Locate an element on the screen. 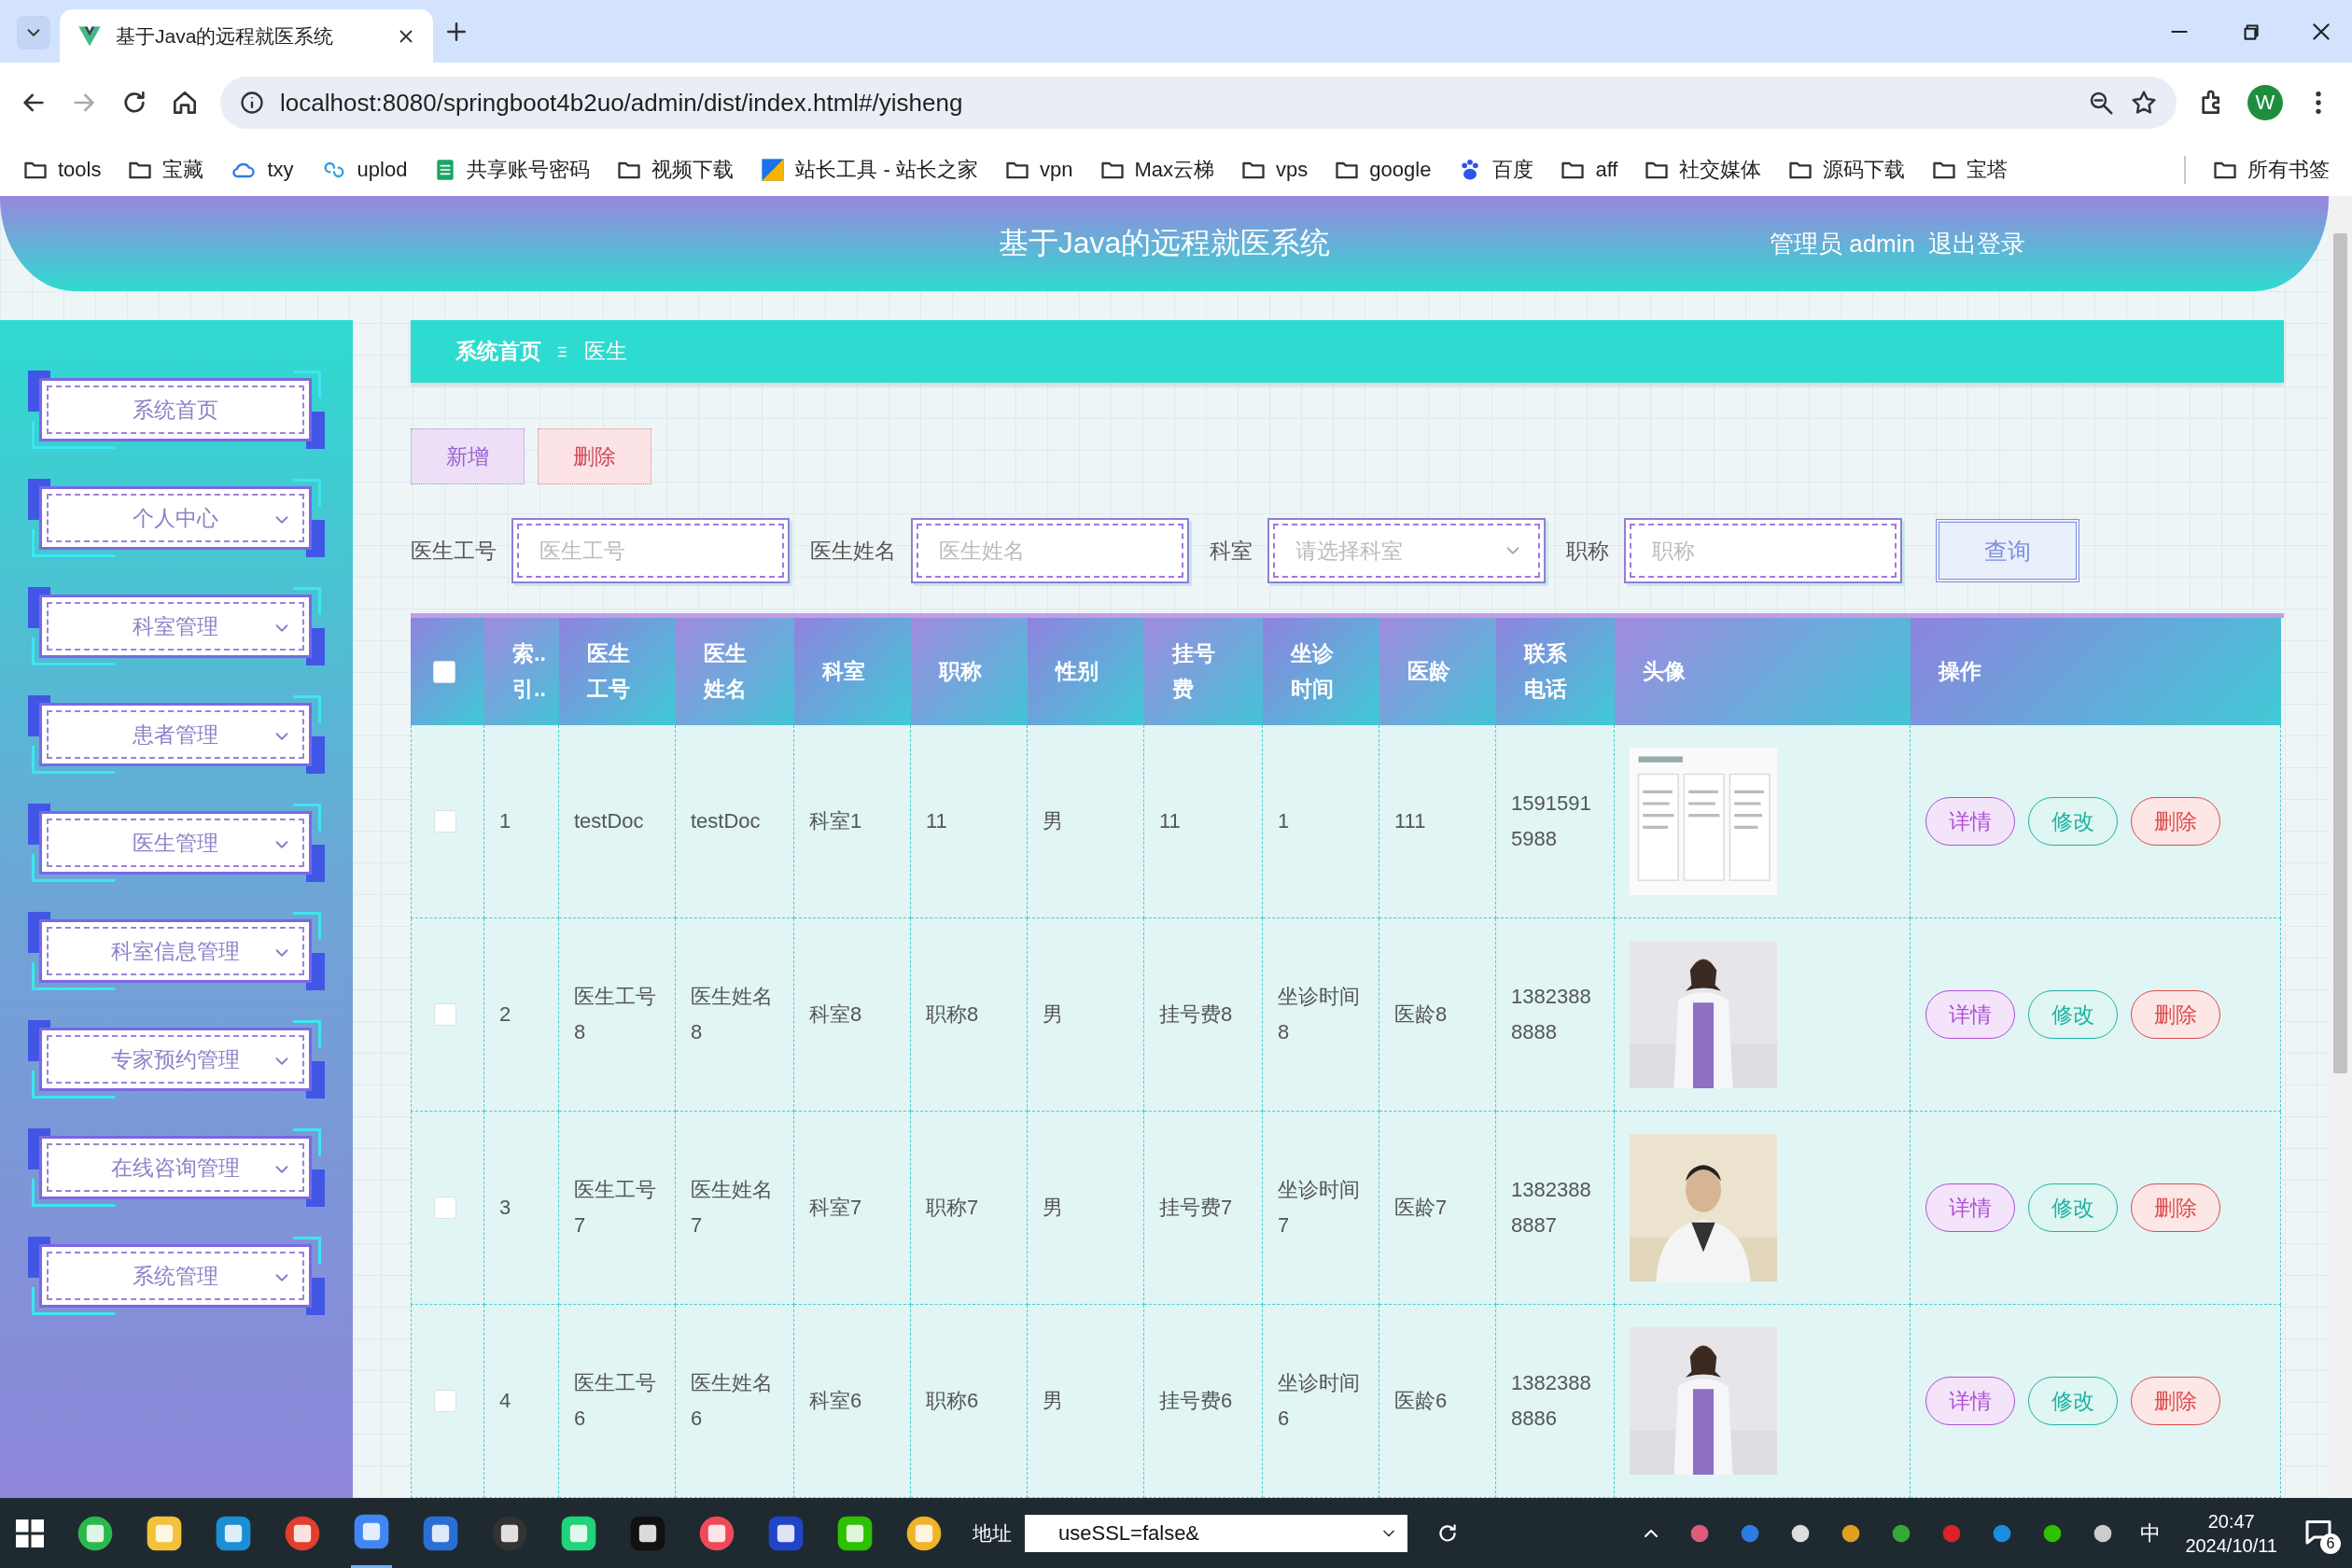  bookmark: 源码下载 is located at coordinates (1846, 169).